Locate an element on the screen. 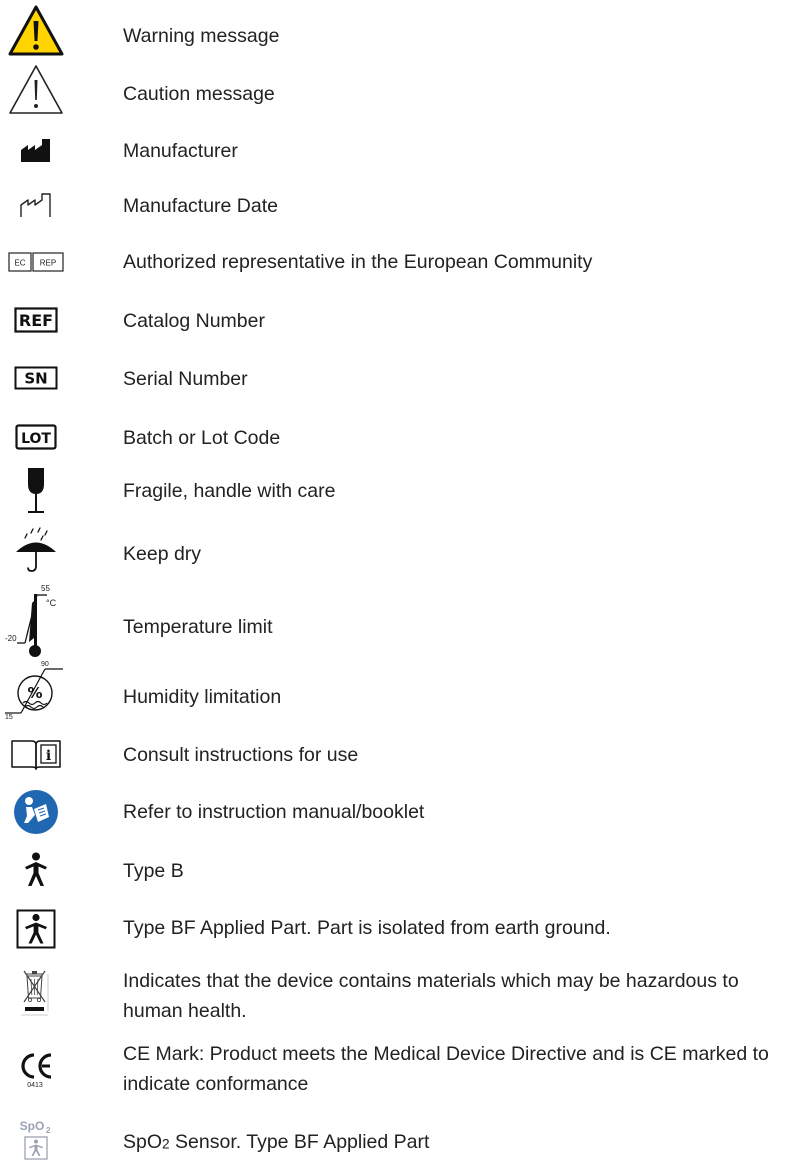 This screenshot has height=1174, width=801. temp-low-text: -20 is located at coordinates (11, 638).